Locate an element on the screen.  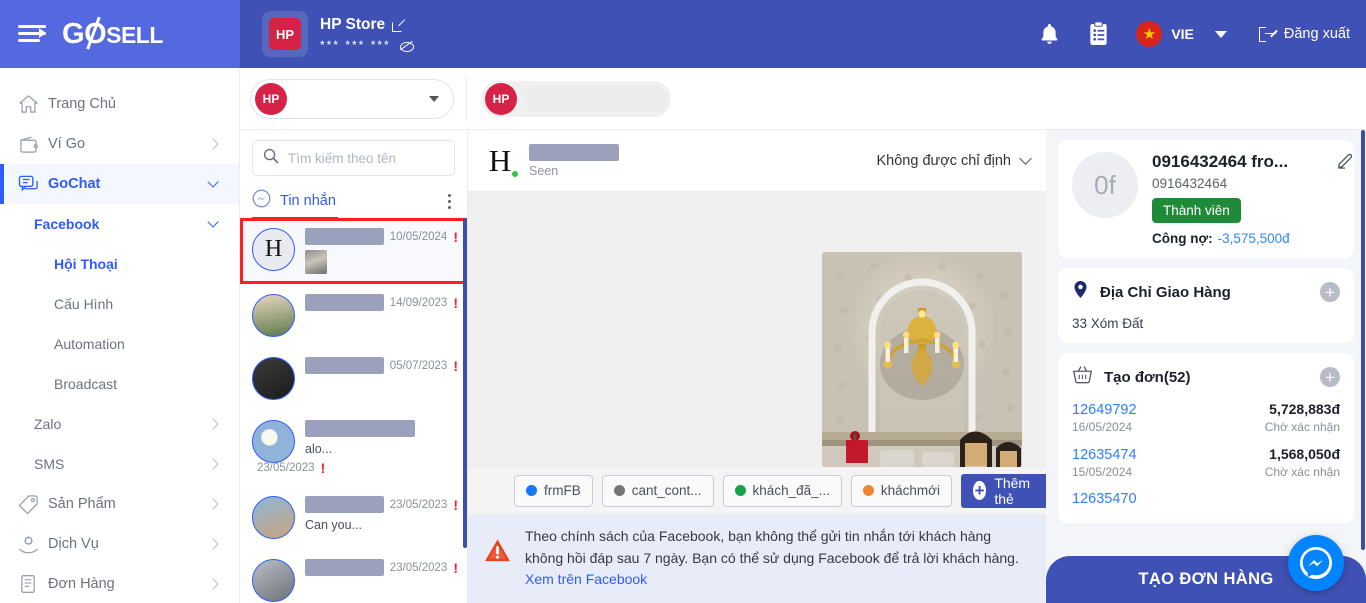
address-title: Địa Chỉ Giao Hàng is located at coordinates (1165, 292).